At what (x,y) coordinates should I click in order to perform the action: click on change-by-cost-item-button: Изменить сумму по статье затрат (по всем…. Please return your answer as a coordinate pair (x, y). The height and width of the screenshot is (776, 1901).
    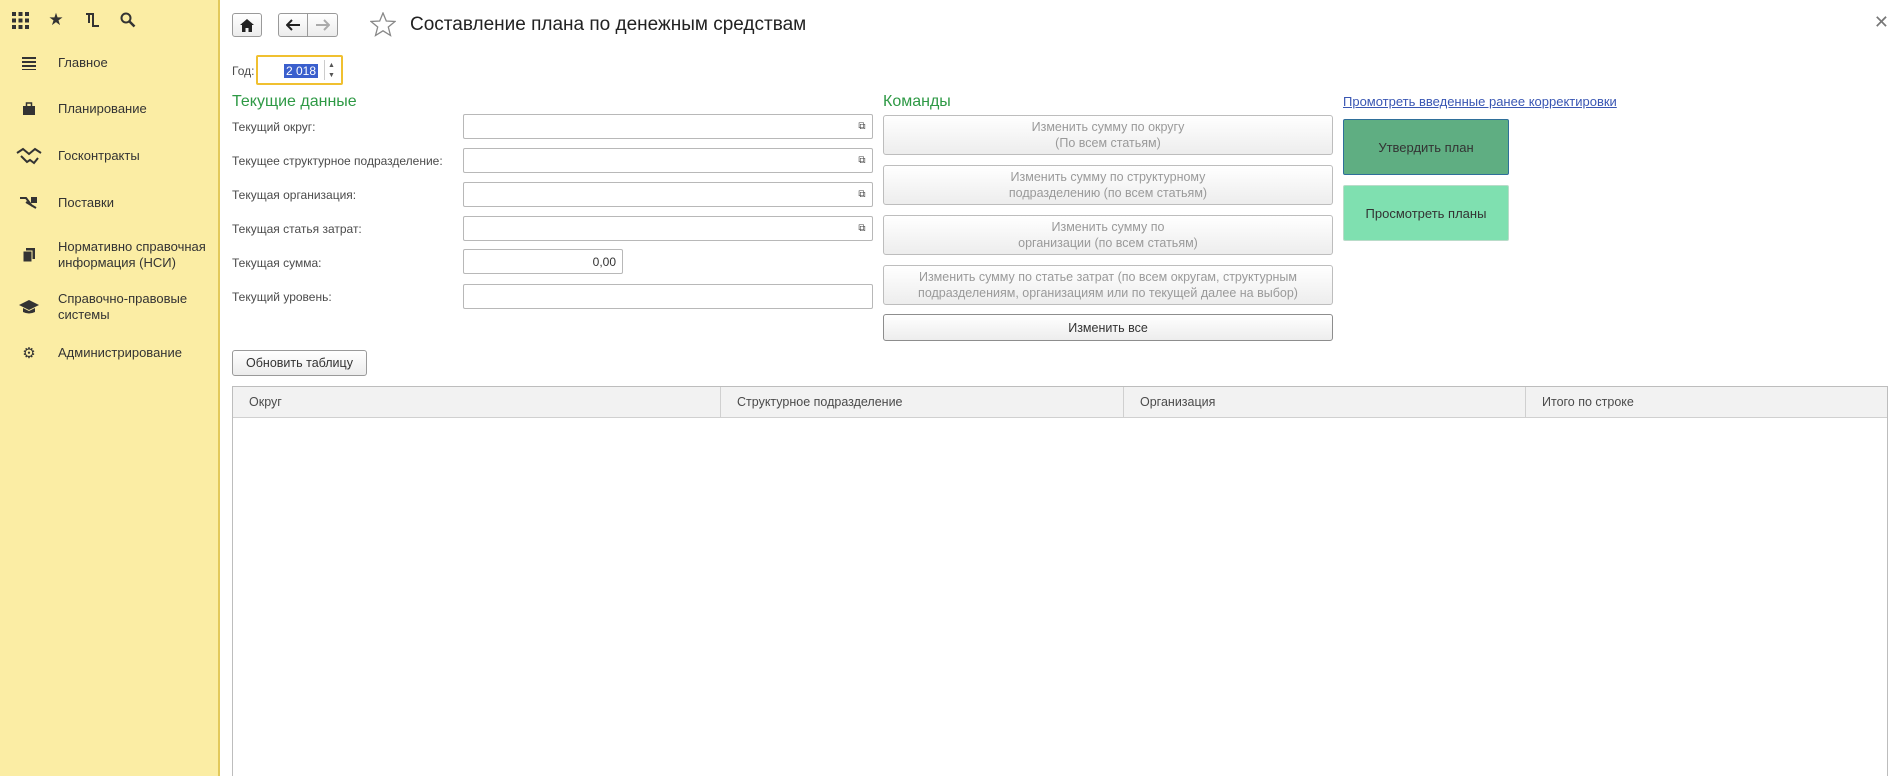
    Looking at the image, I should click on (1108, 285).